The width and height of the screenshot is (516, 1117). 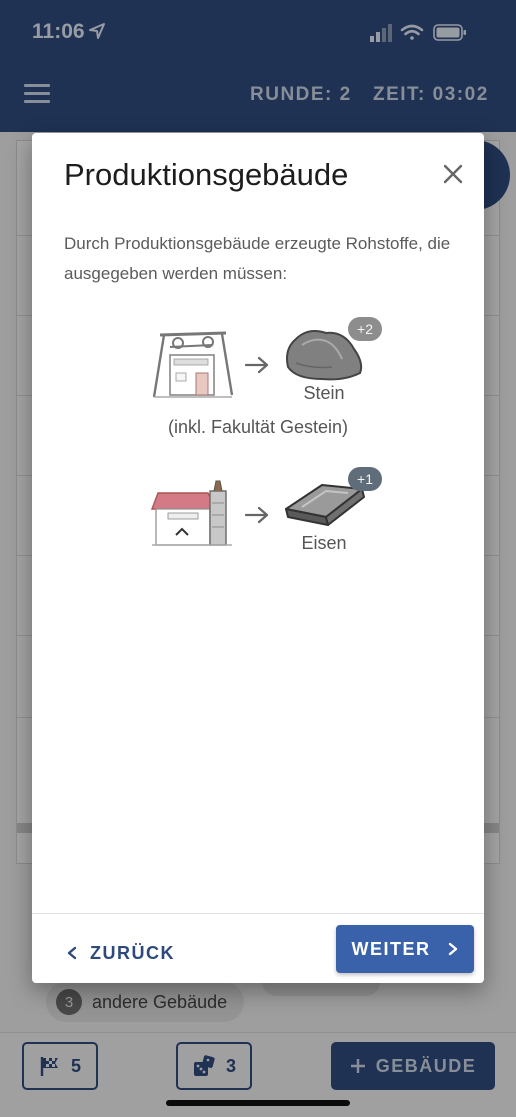 What do you see at coordinates (258, 913) in the screenshot?
I see `dialog-divider` at bounding box center [258, 913].